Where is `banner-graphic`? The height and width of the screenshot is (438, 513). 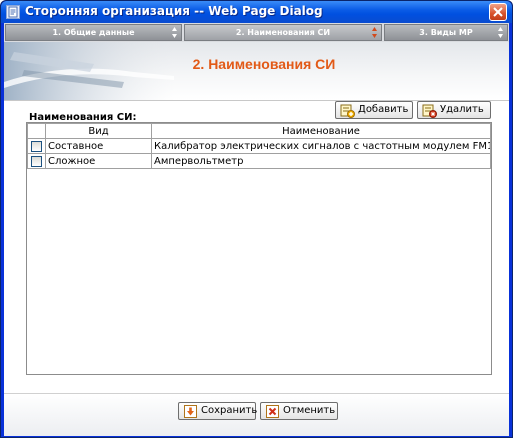 banner-graphic is located at coordinates (89, 71).